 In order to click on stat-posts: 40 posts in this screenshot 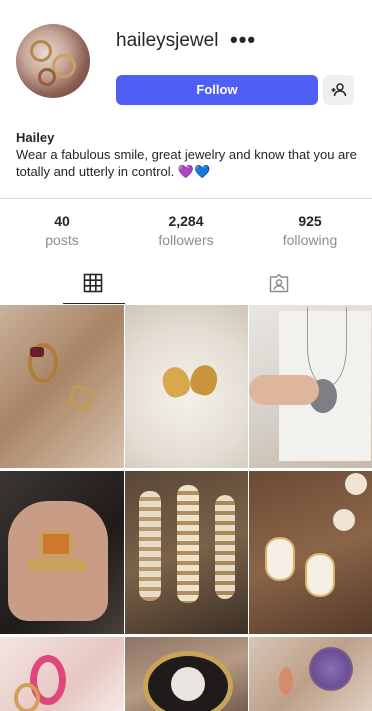, I will do `click(62, 236)`.